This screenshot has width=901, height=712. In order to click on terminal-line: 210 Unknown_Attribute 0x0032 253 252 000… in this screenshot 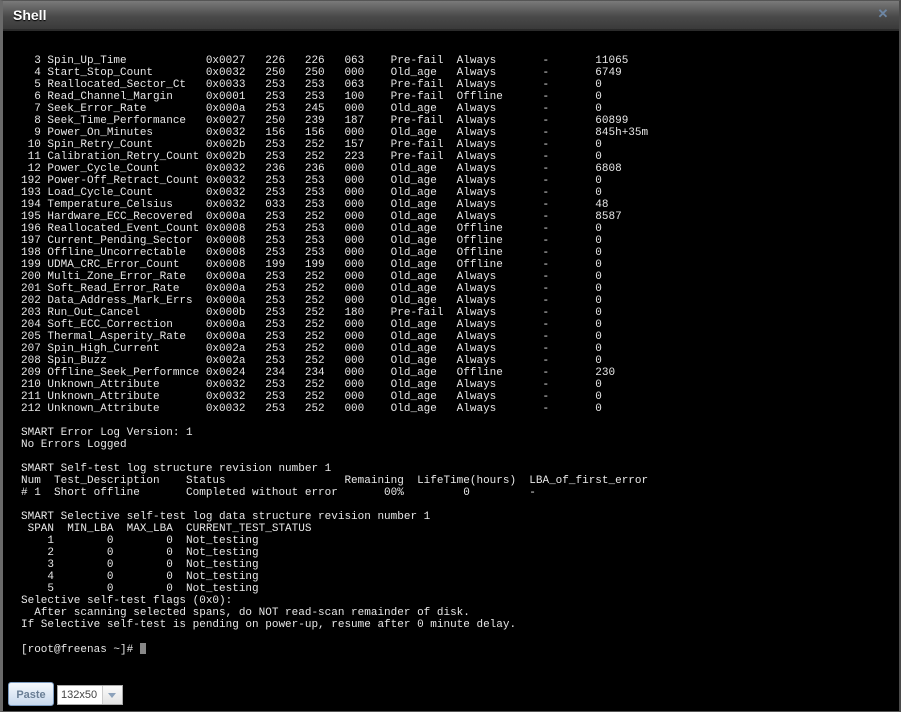, I will do `click(311, 385)`.